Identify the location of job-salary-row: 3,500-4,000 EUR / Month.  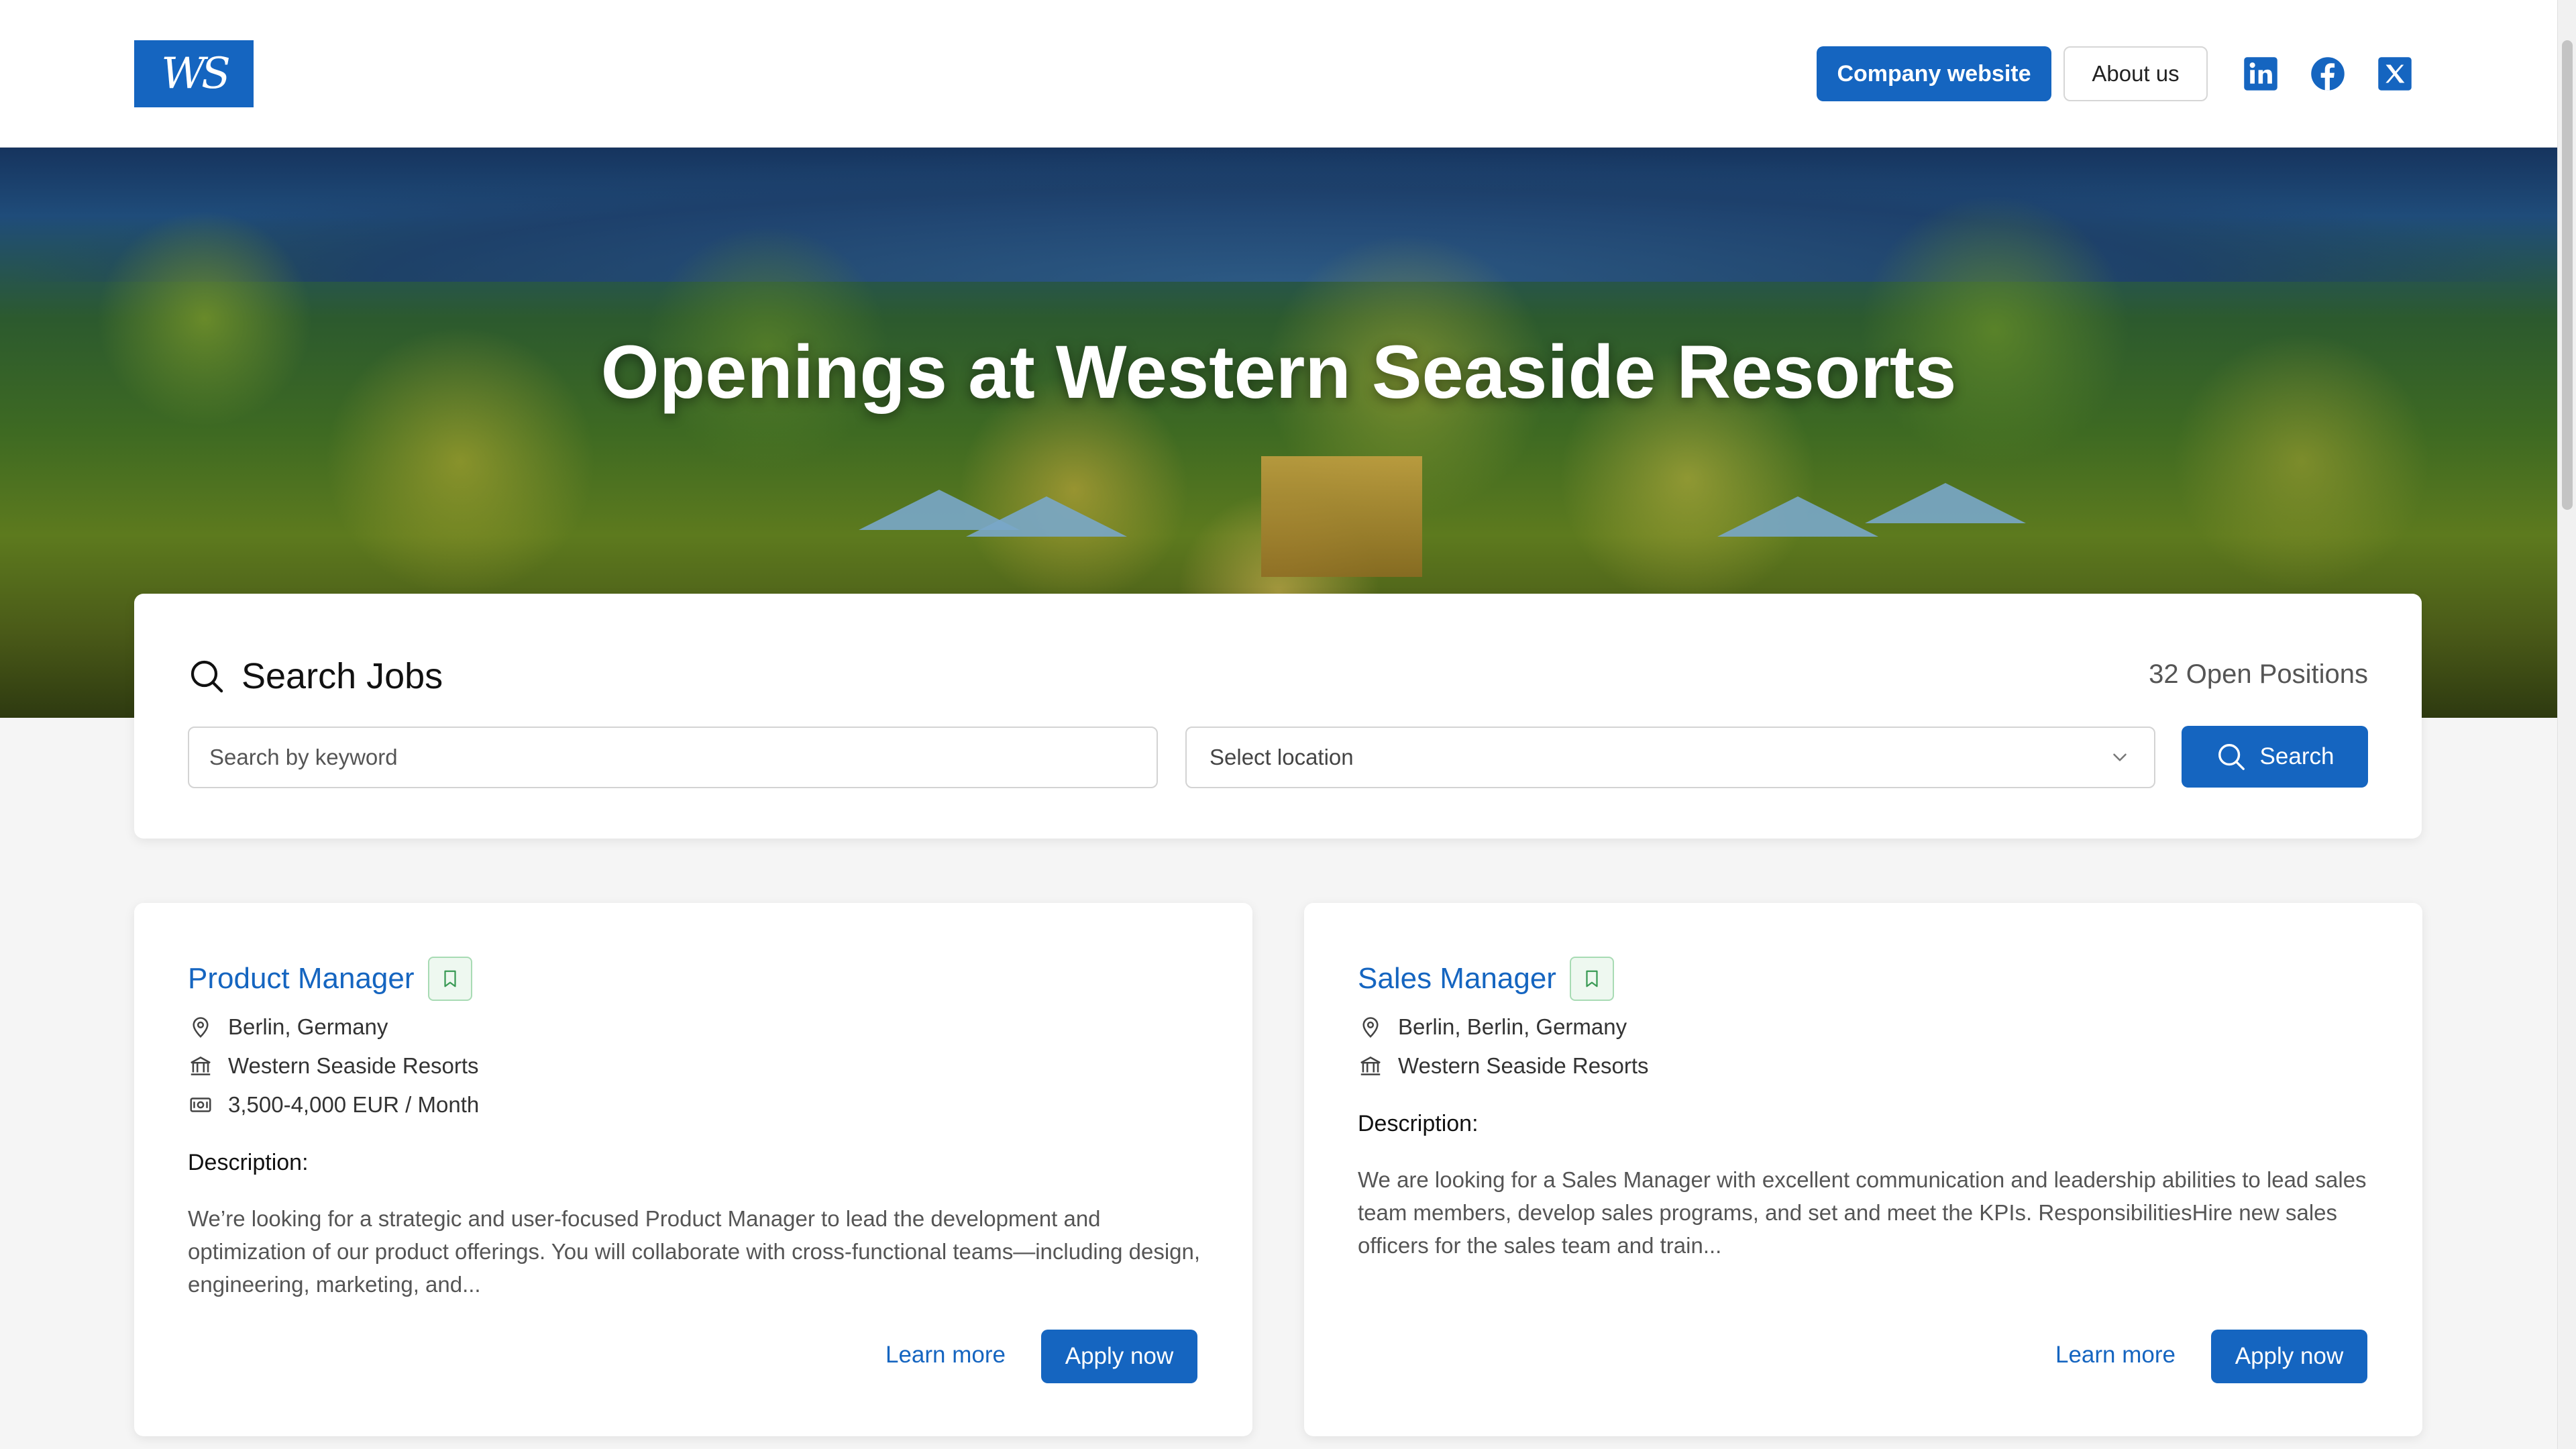
(333, 1105).